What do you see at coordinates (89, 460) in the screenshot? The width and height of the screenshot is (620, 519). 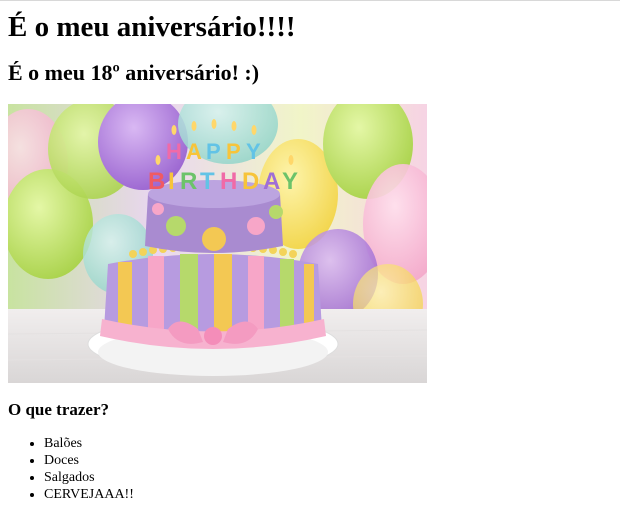 I see `list-item: Doces` at bounding box center [89, 460].